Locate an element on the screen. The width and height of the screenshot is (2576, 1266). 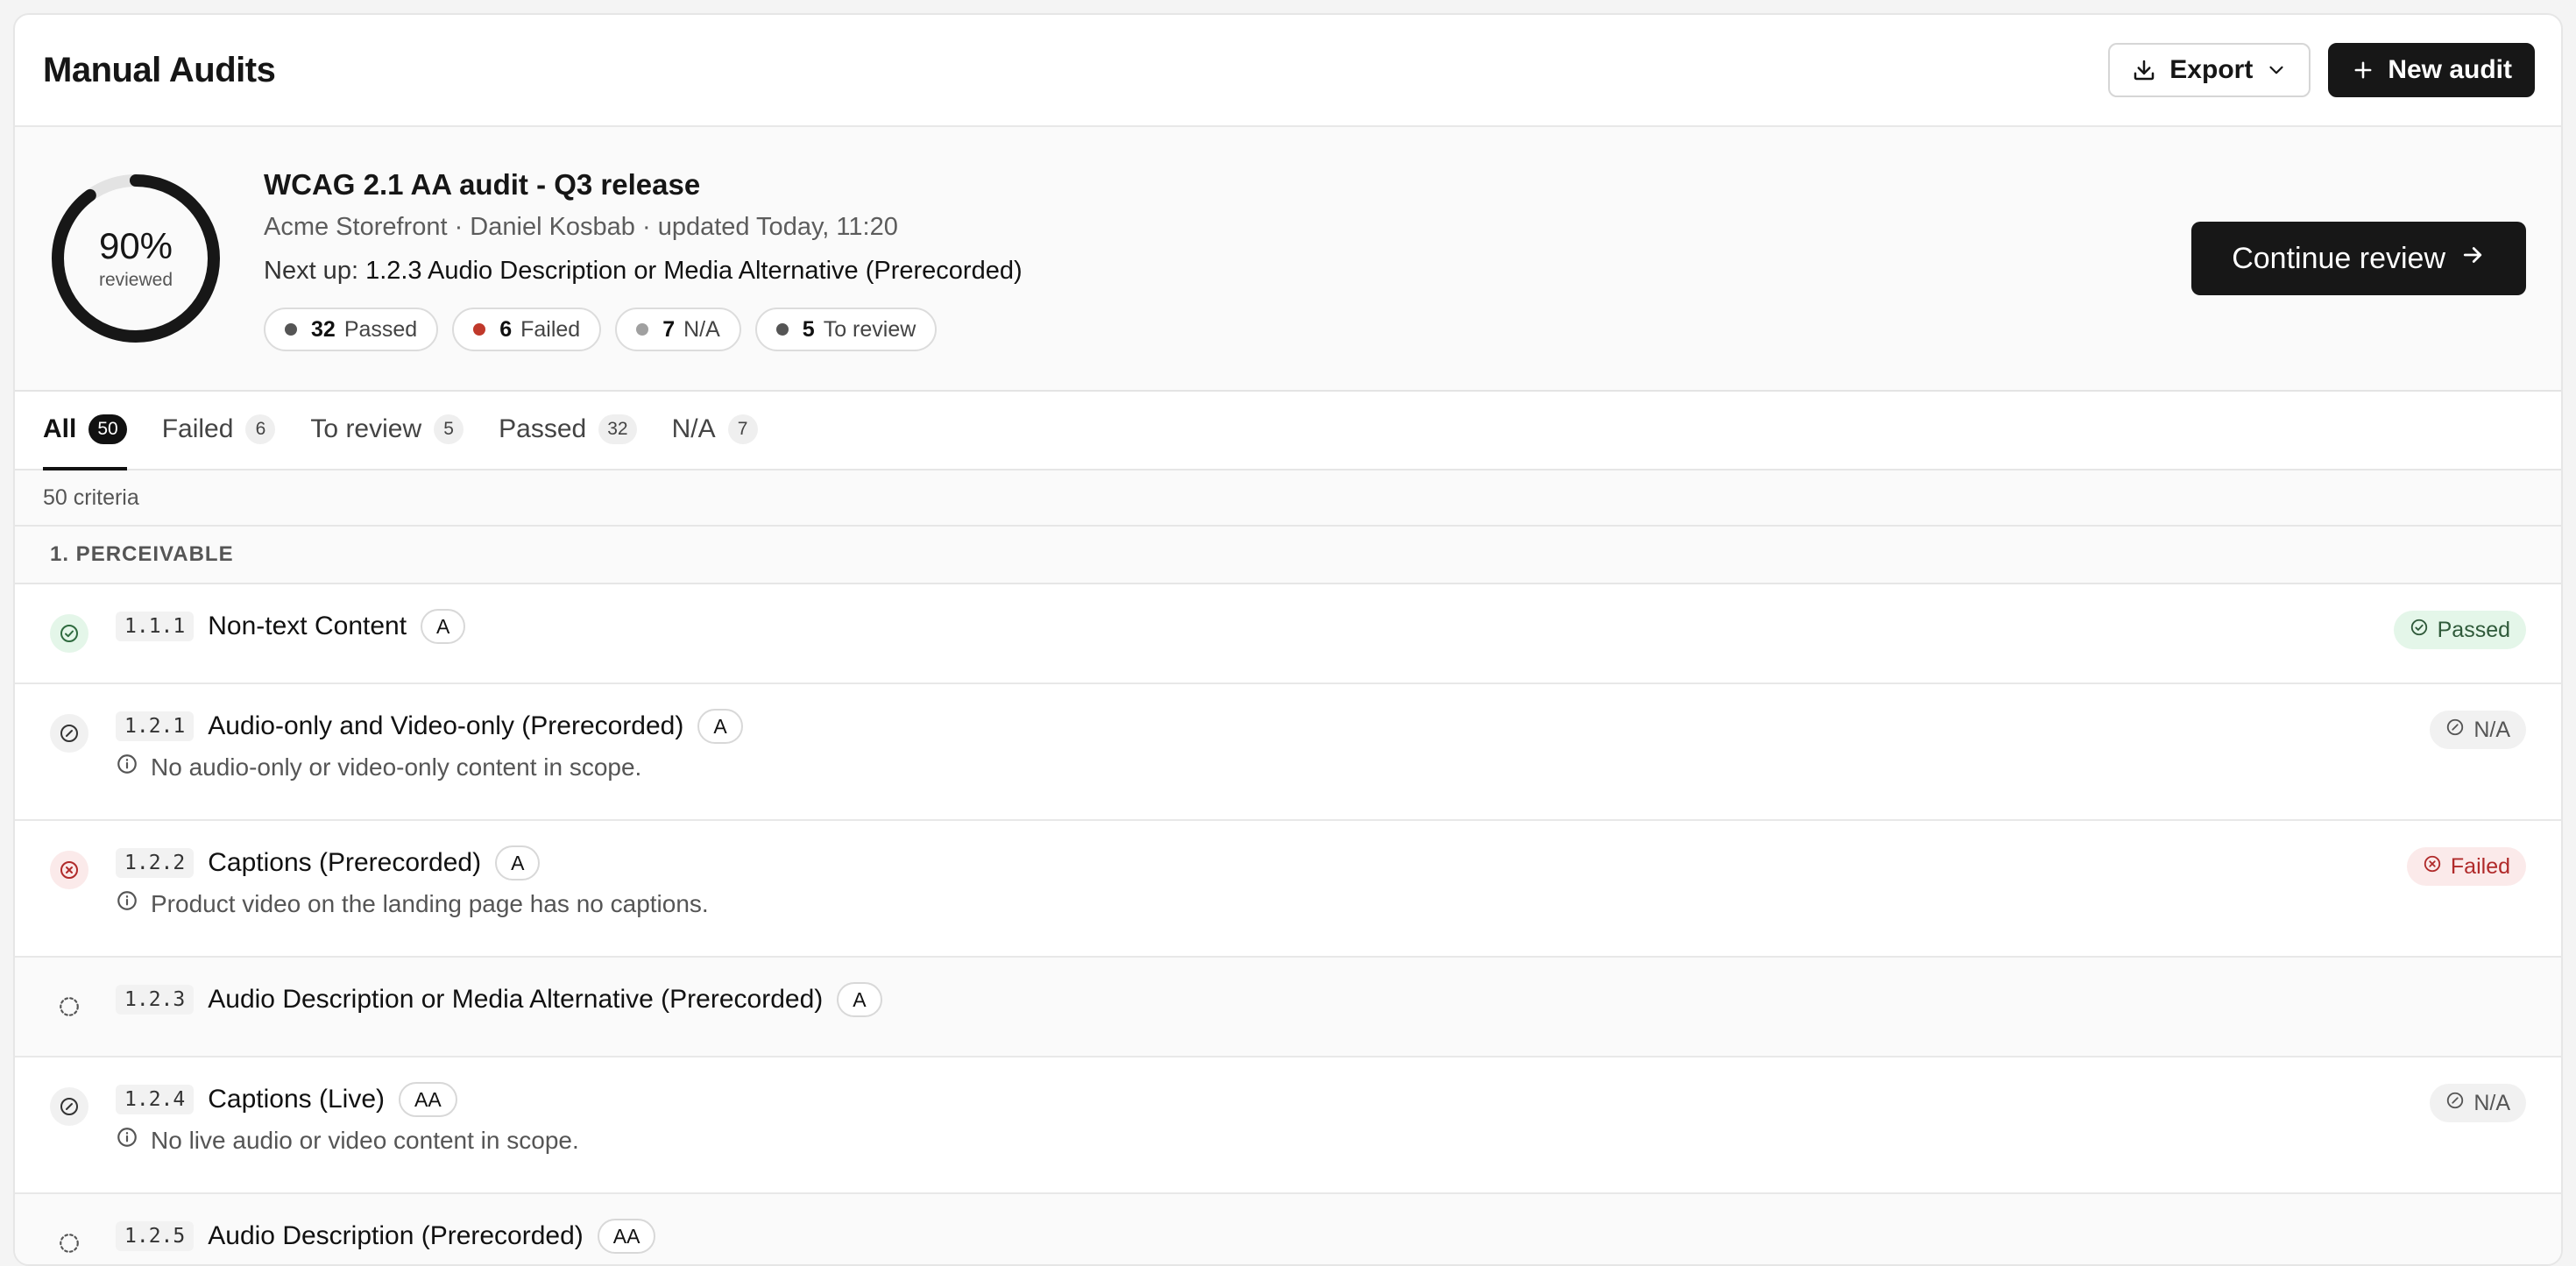
tab-count: 5 is located at coordinates (449, 429).